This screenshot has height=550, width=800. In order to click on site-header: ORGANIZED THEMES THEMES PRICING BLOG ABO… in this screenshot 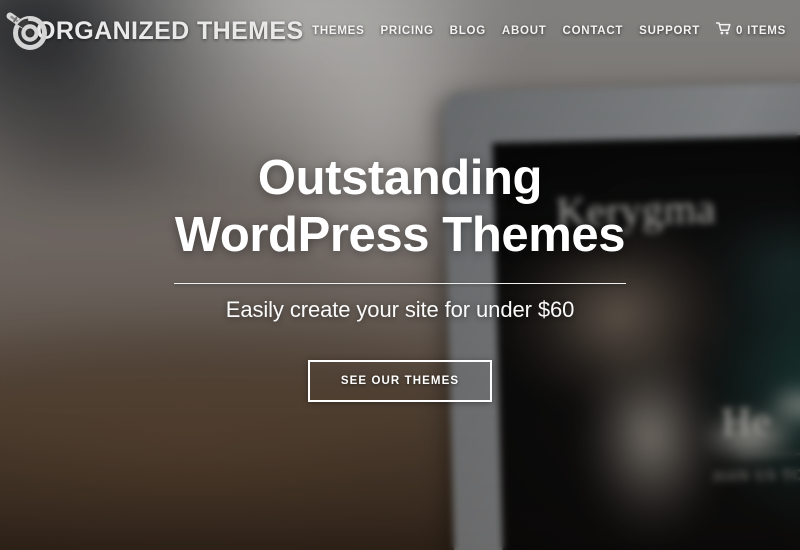, I will do `click(400, 31)`.